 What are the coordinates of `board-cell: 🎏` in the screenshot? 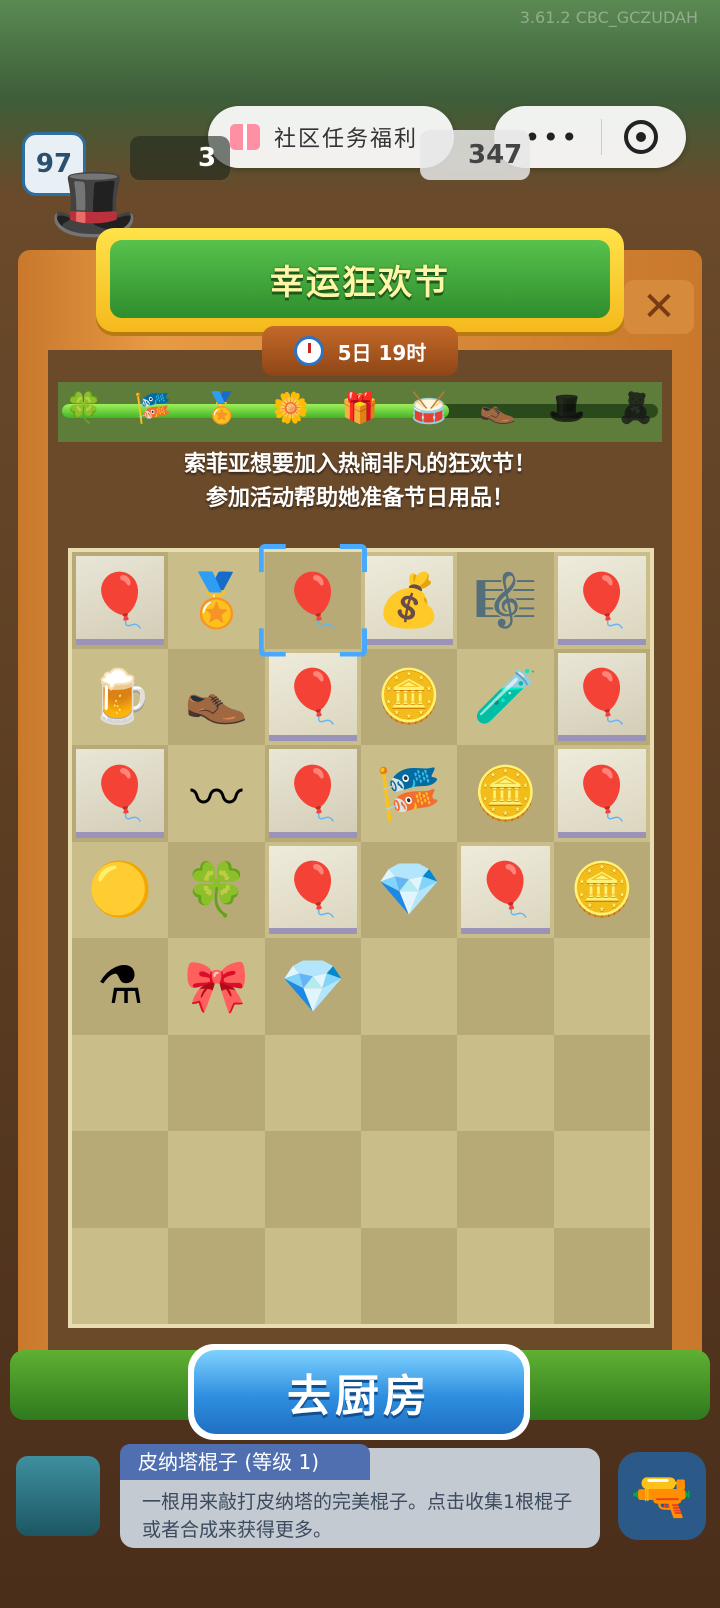 It's located at (409, 793).